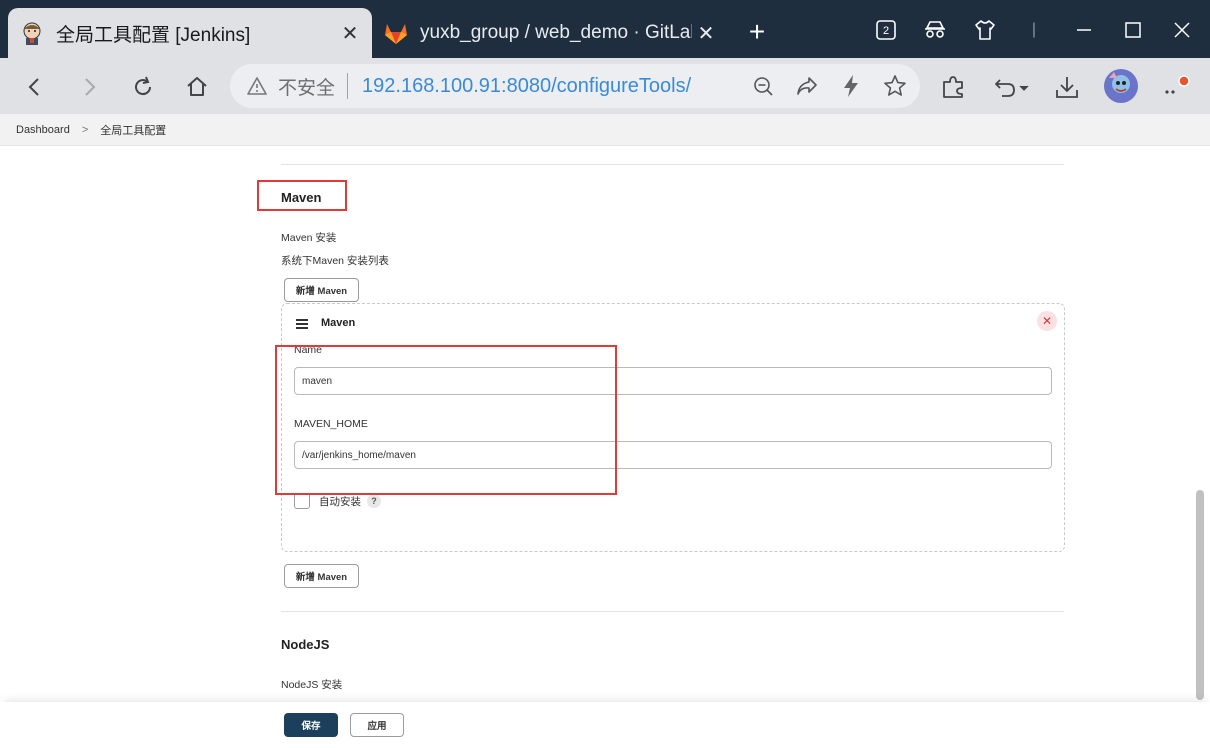  Describe the element at coordinates (1177, 87) in the screenshot. I see `more-menu-icon` at that location.